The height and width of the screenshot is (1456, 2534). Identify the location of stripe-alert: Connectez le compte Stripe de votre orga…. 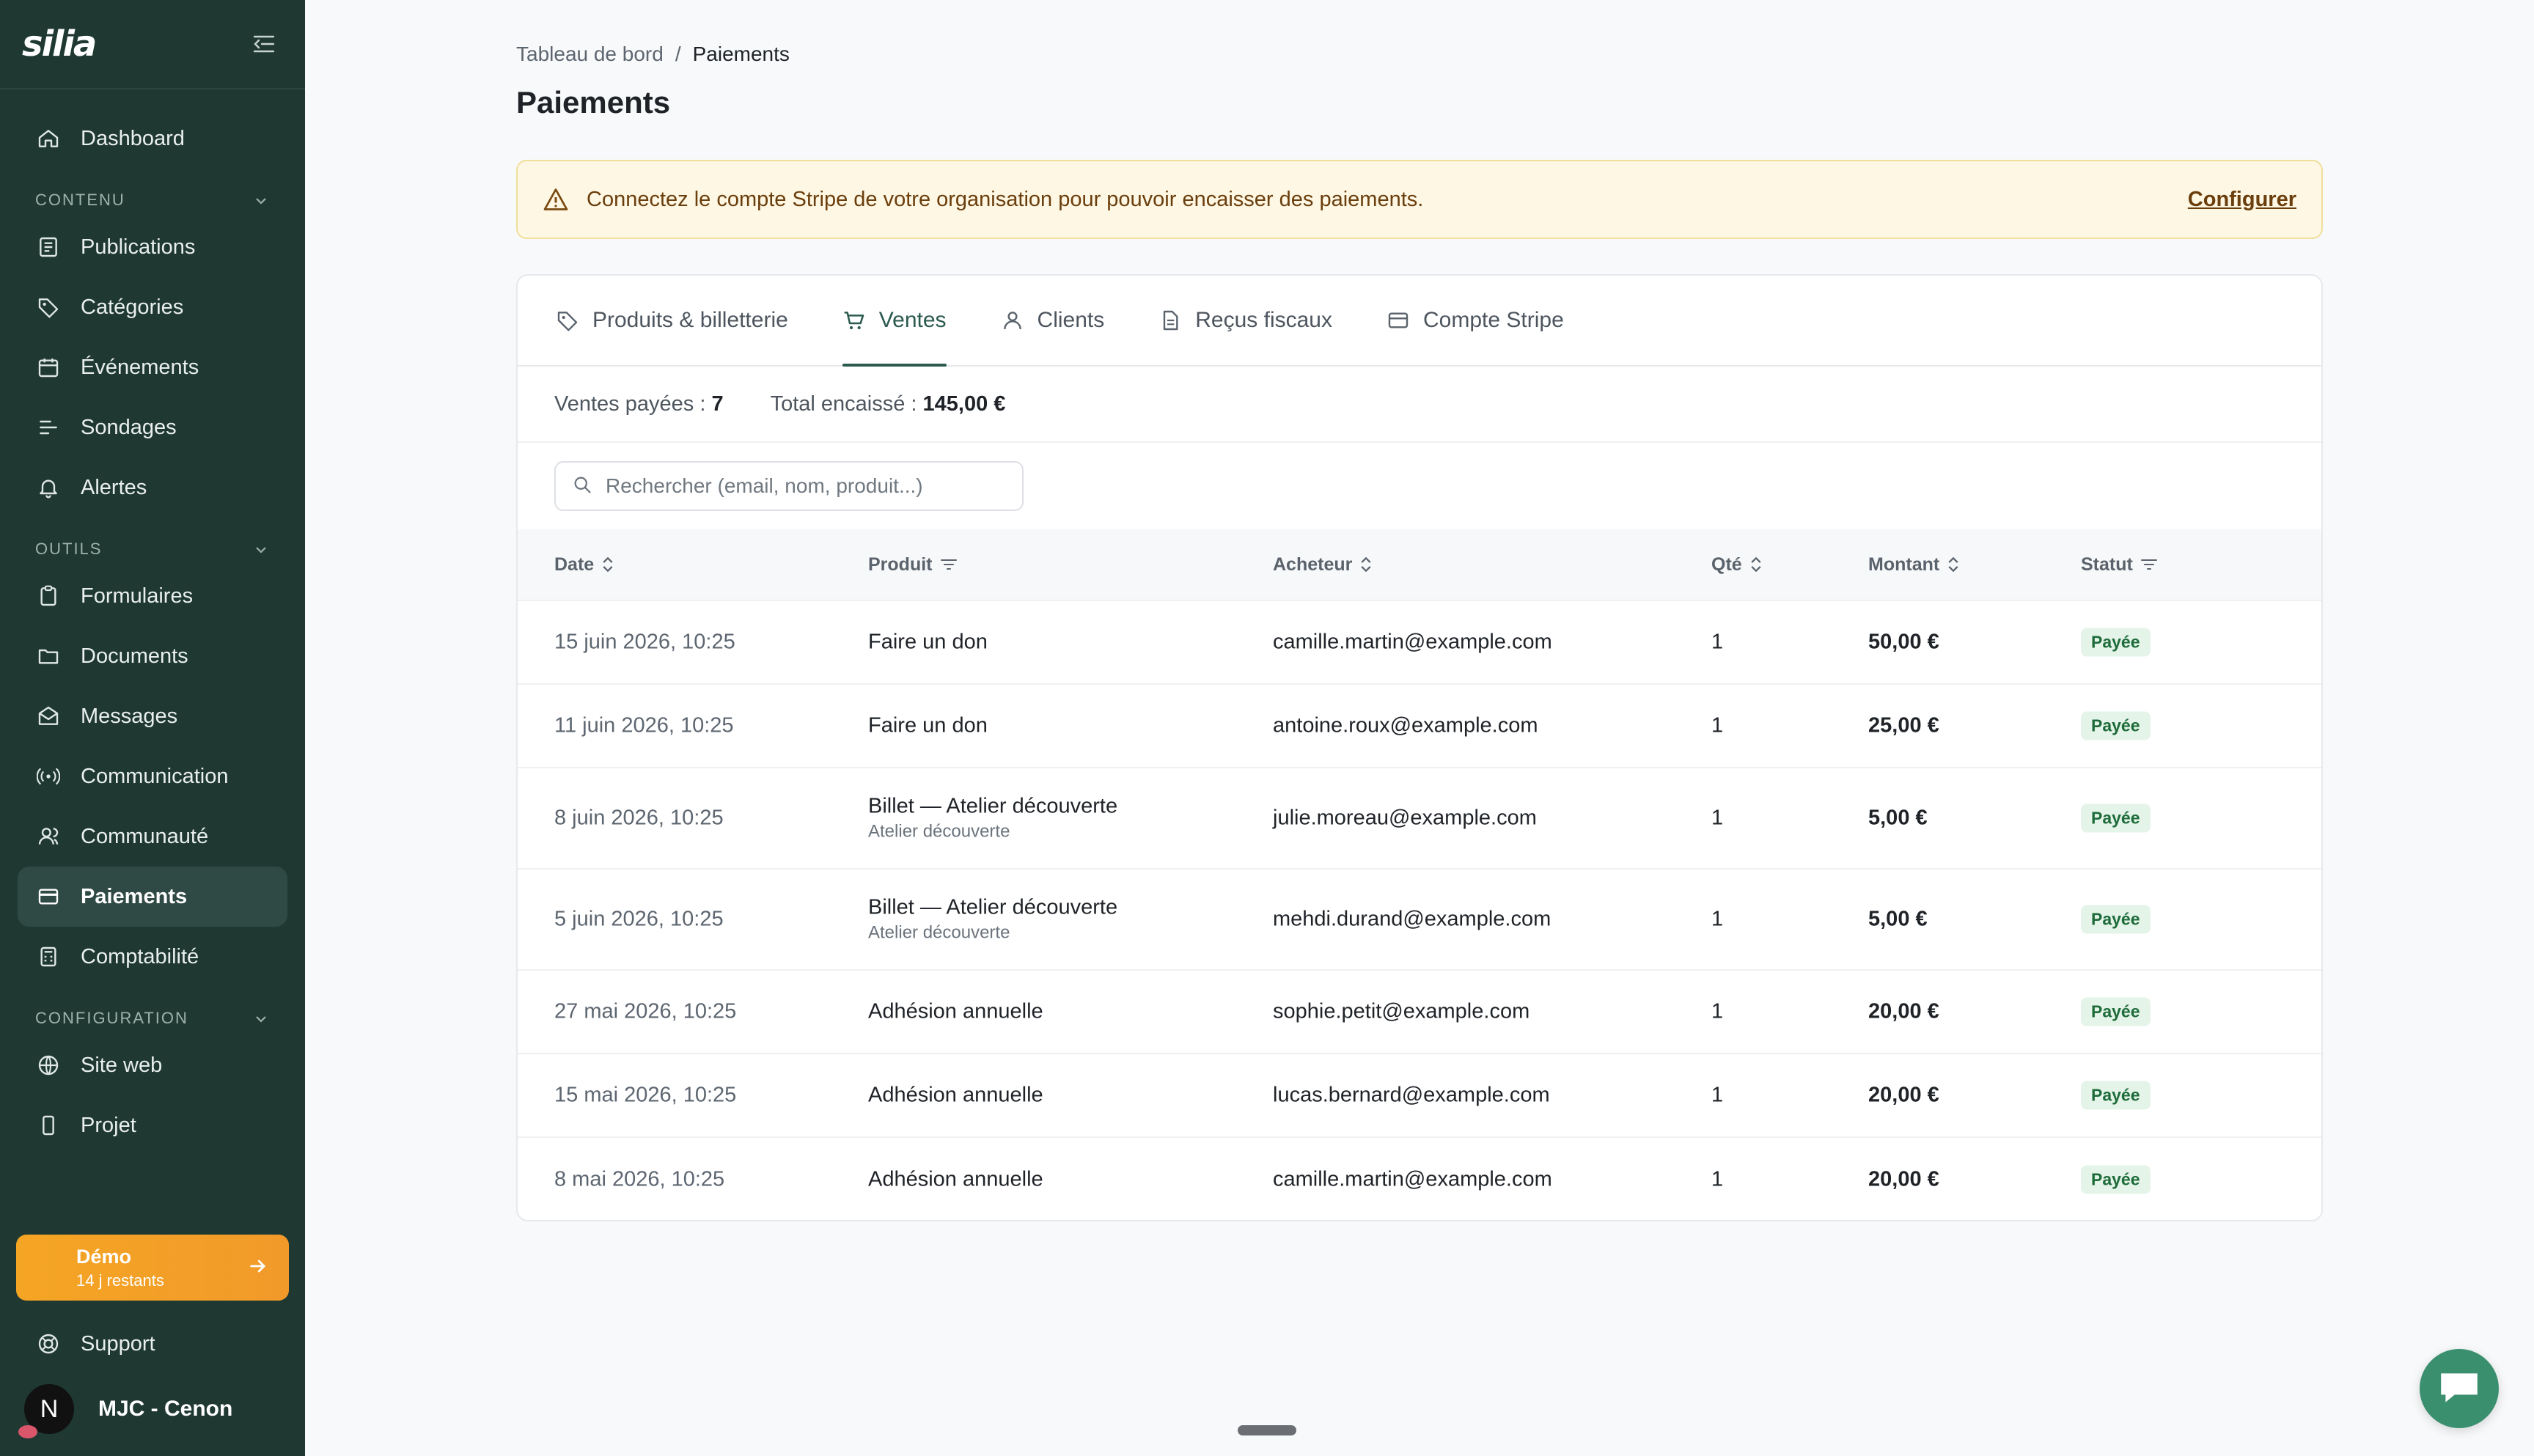
(1419, 199).